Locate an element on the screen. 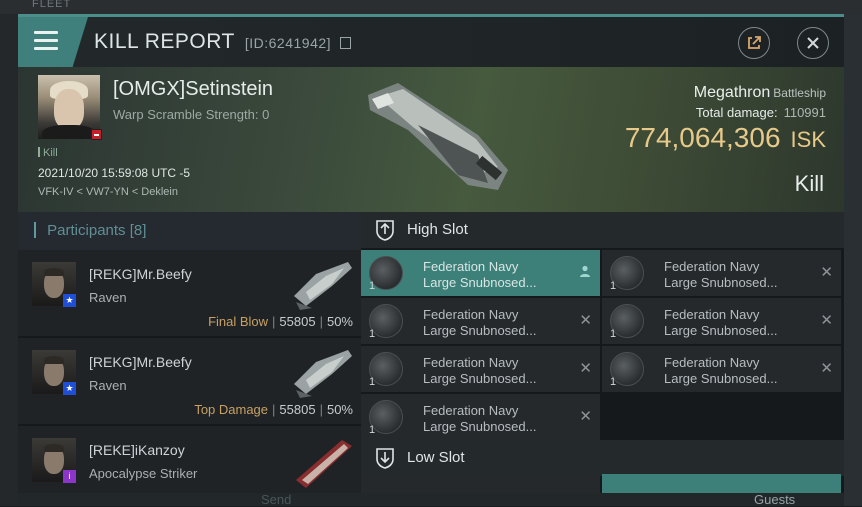  victim-ship-image is located at coordinates (438, 137).